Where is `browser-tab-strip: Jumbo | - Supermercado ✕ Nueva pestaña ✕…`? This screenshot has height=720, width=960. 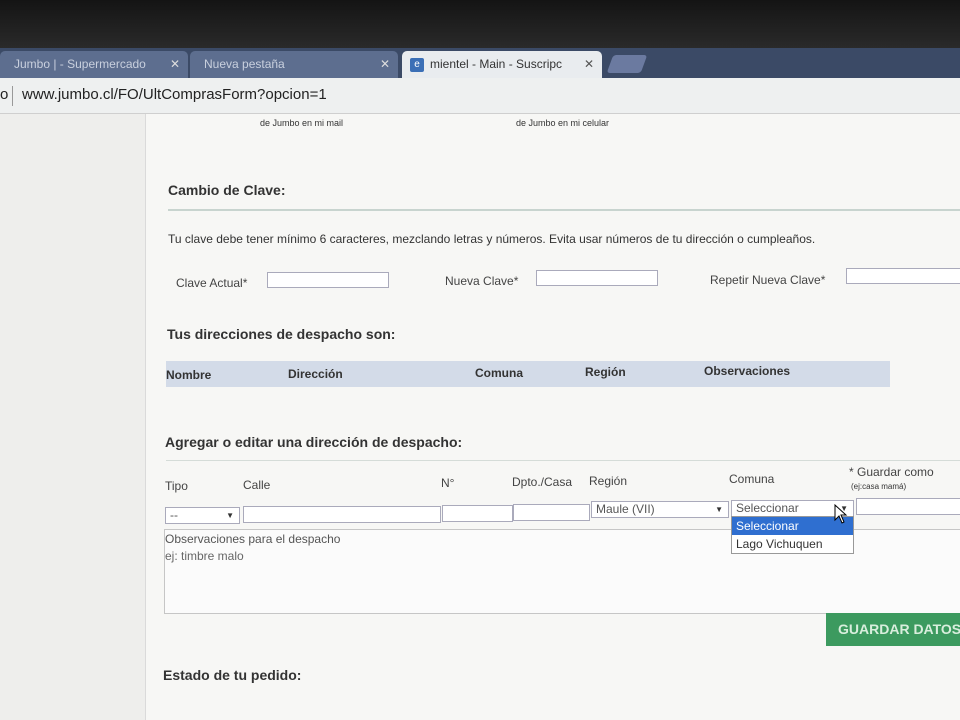
browser-tab-strip: Jumbo | - Supermercado ✕ Nueva pestaña ✕… is located at coordinates (480, 63).